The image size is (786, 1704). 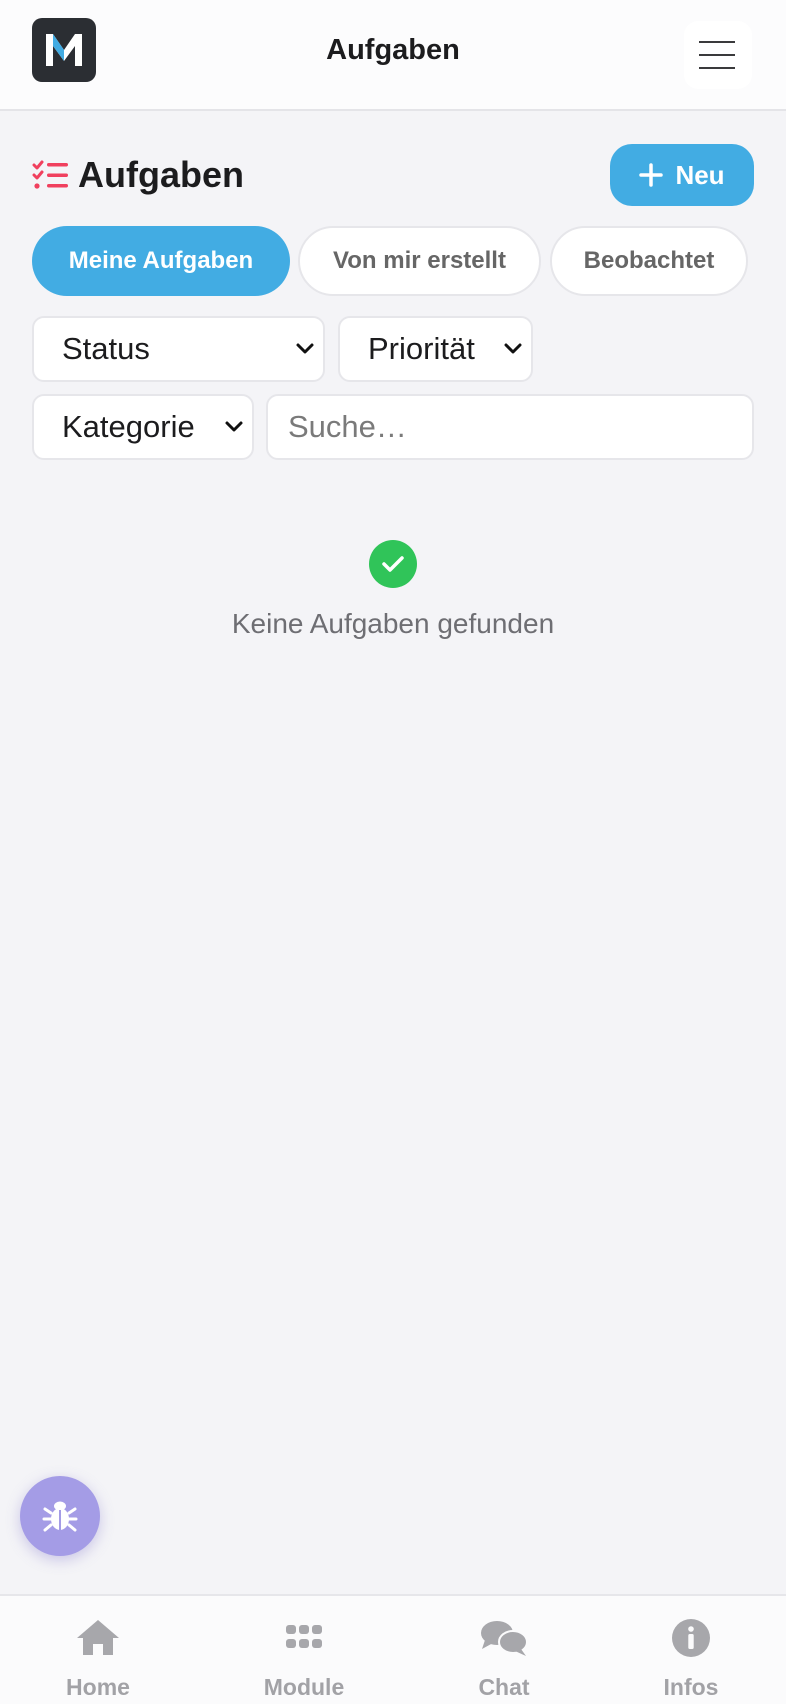 I want to click on page-heading: Aufgaben, so click(x=138, y=175).